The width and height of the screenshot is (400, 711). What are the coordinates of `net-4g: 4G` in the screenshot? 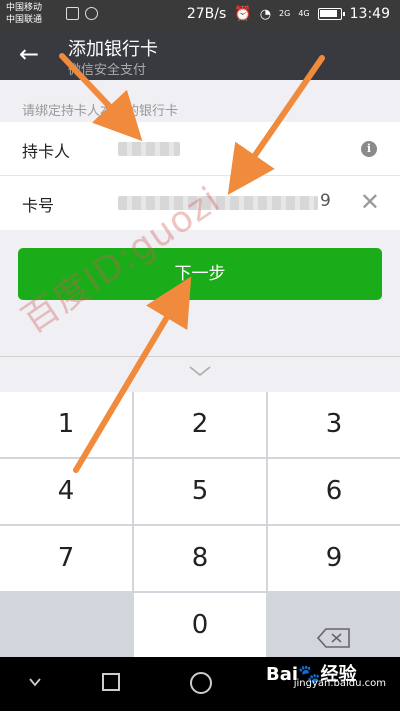 It's located at (304, 13).